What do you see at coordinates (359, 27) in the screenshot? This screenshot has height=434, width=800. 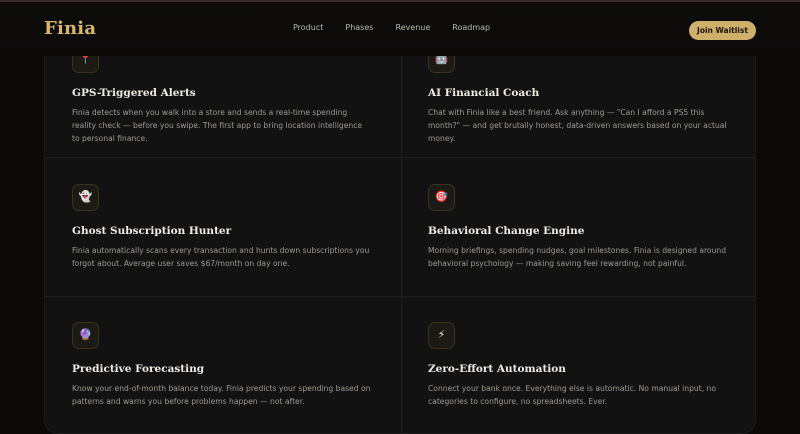 I see `nav-link-phases: Phases` at bounding box center [359, 27].